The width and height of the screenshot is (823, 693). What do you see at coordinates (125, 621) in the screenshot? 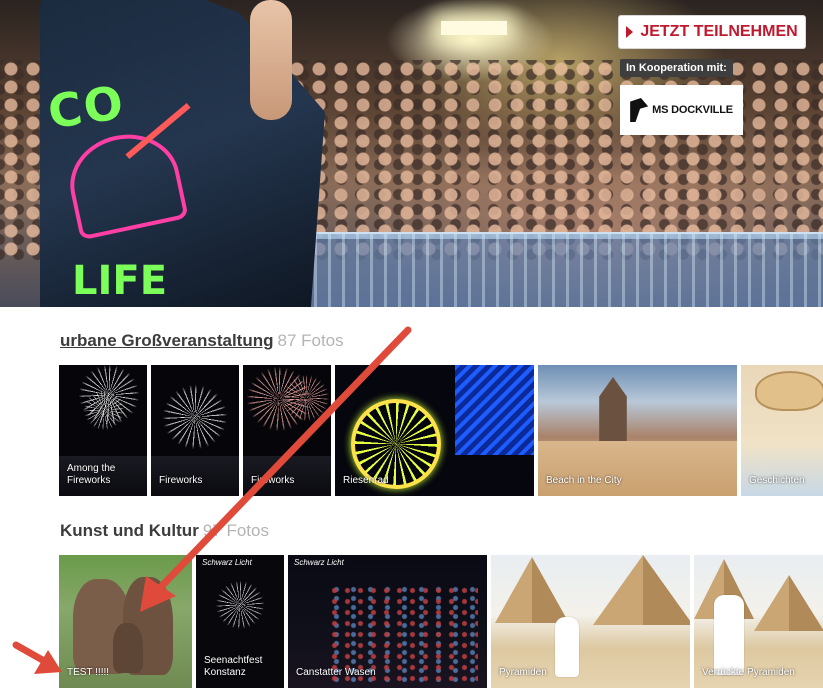
I see `photo-thumbnail: TEST !!!!!` at bounding box center [125, 621].